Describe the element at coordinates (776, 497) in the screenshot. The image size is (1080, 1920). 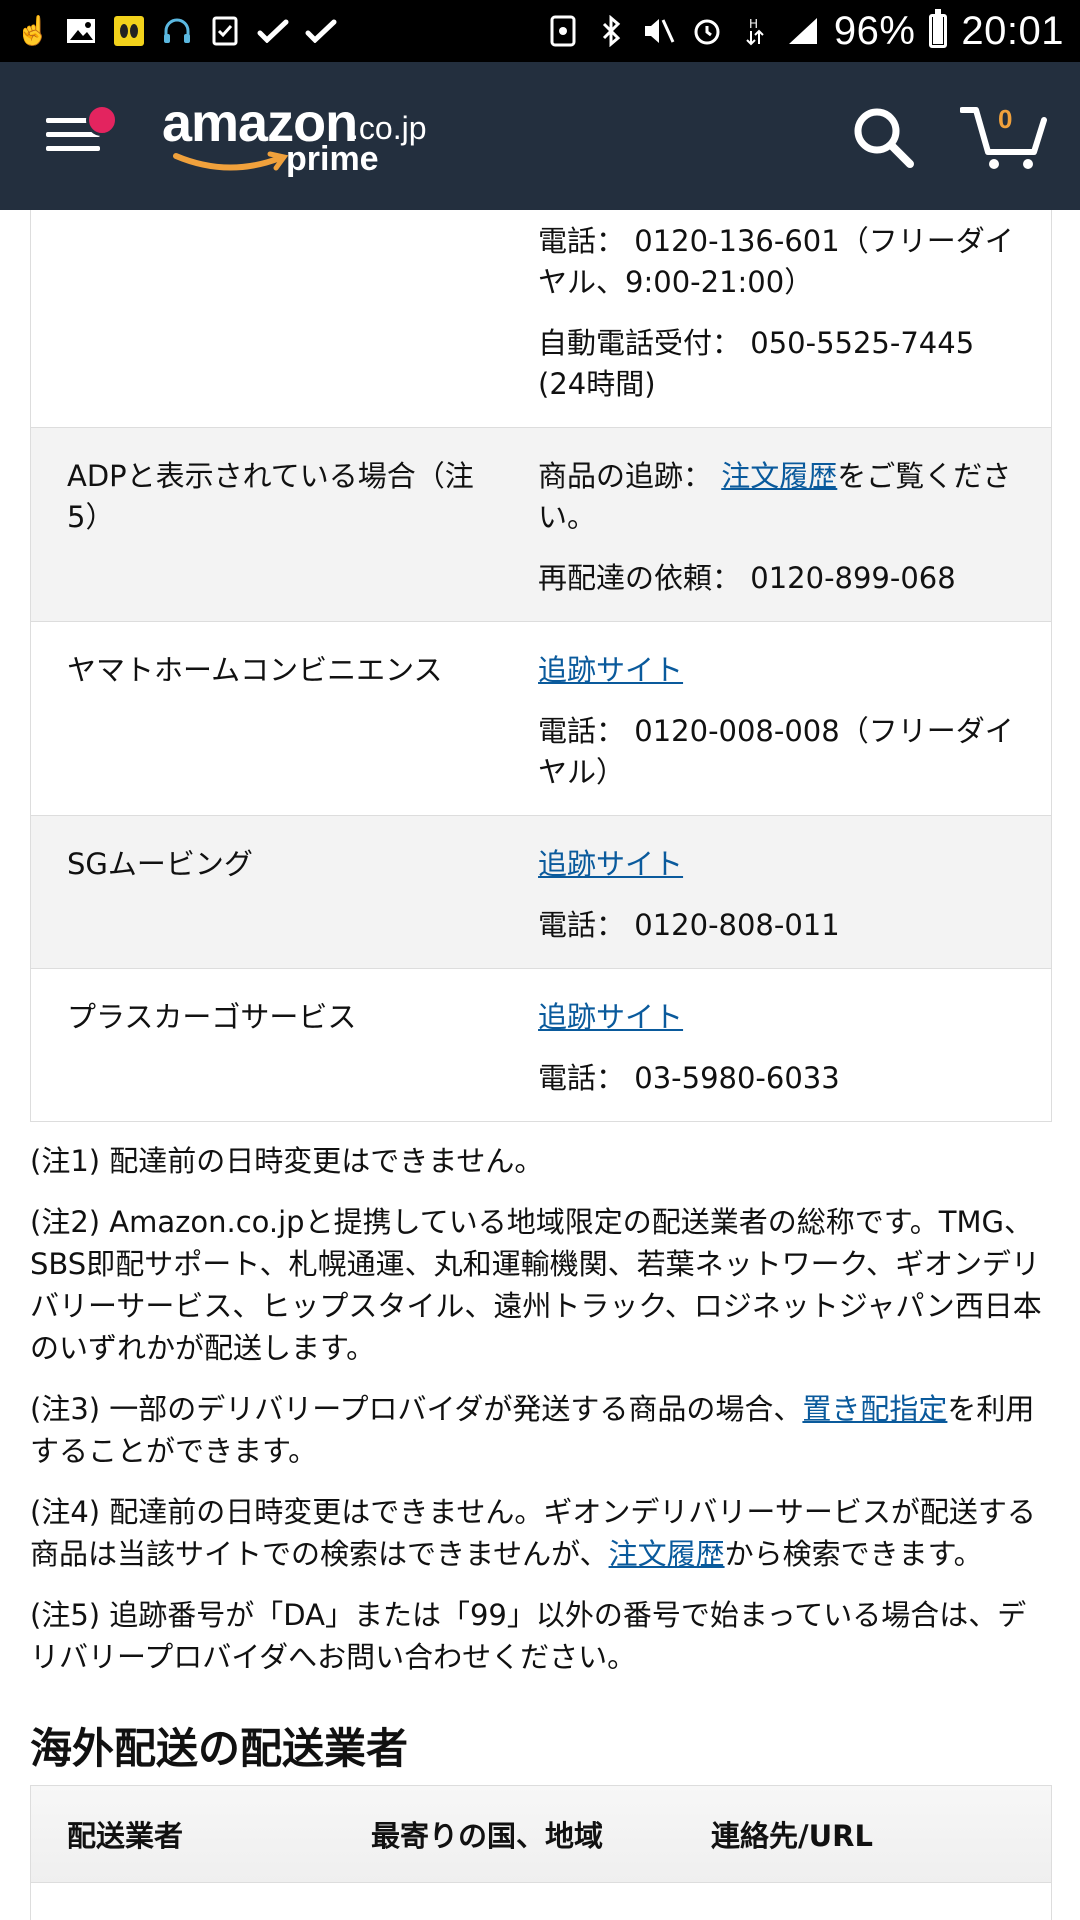
I see `contact-line: 商品の追跡： 注文履歴をご覧ください。` at that location.